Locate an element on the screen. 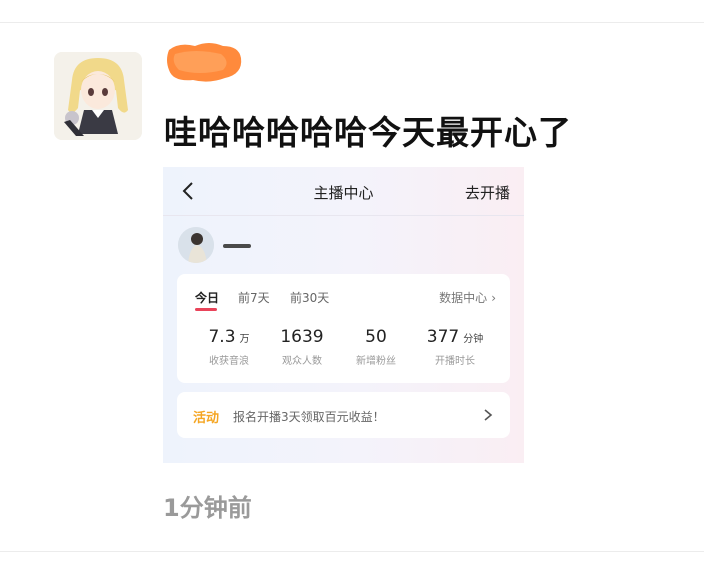 The width and height of the screenshot is (704, 578). data-center-link: 数据中心 › is located at coordinates (467, 297).